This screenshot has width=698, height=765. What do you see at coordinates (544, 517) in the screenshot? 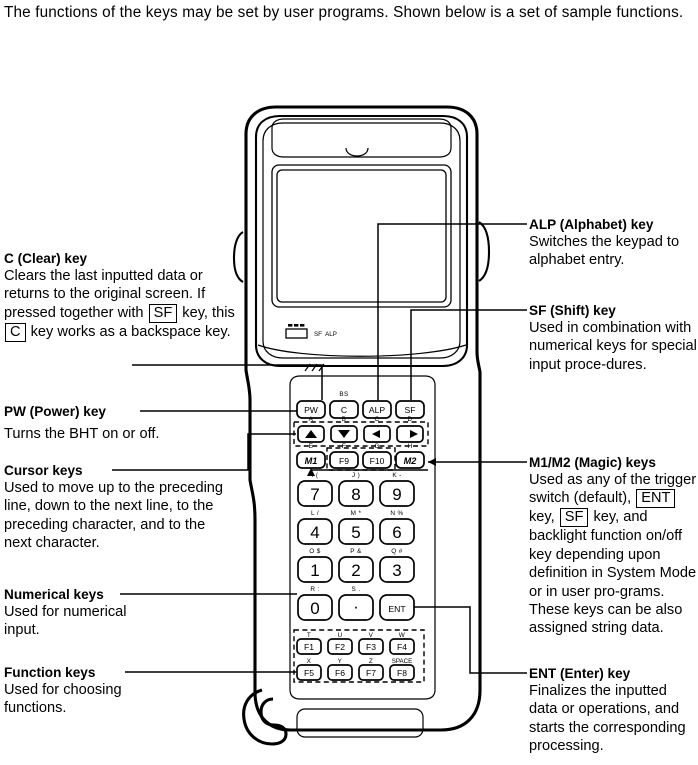
I see `annotation-m1m2-body-part2: key,` at bounding box center [544, 517].